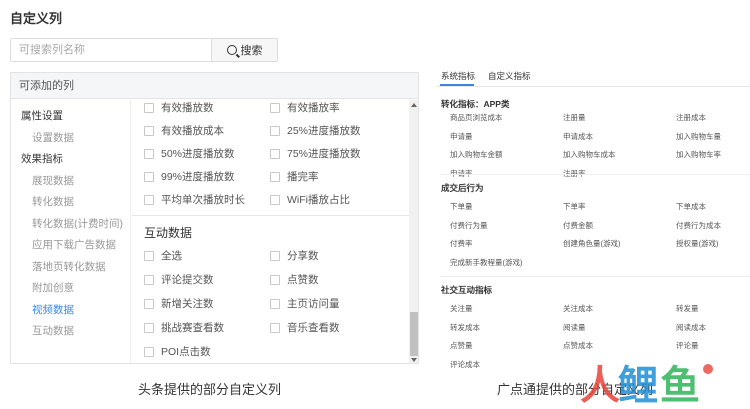  I want to click on metric-item: 付费率, so click(461, 243).